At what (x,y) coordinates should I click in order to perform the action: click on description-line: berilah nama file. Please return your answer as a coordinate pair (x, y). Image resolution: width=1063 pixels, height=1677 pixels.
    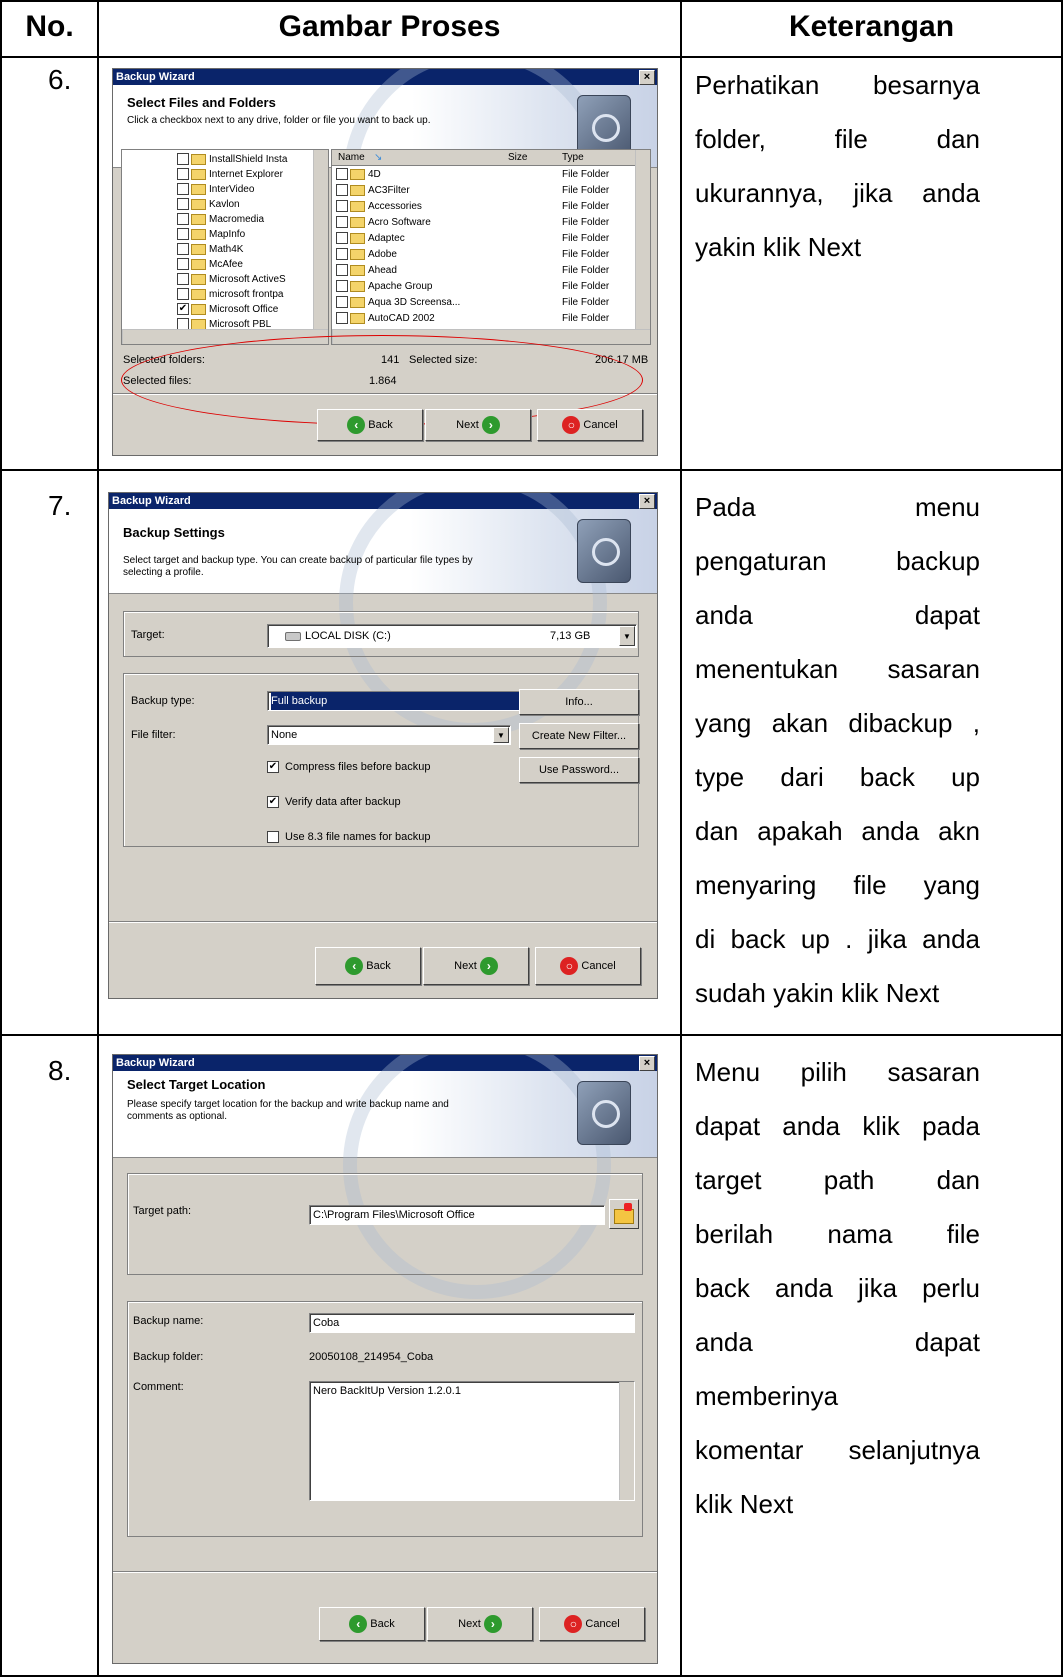
    Looking at the image, I should click on (837, 1234).